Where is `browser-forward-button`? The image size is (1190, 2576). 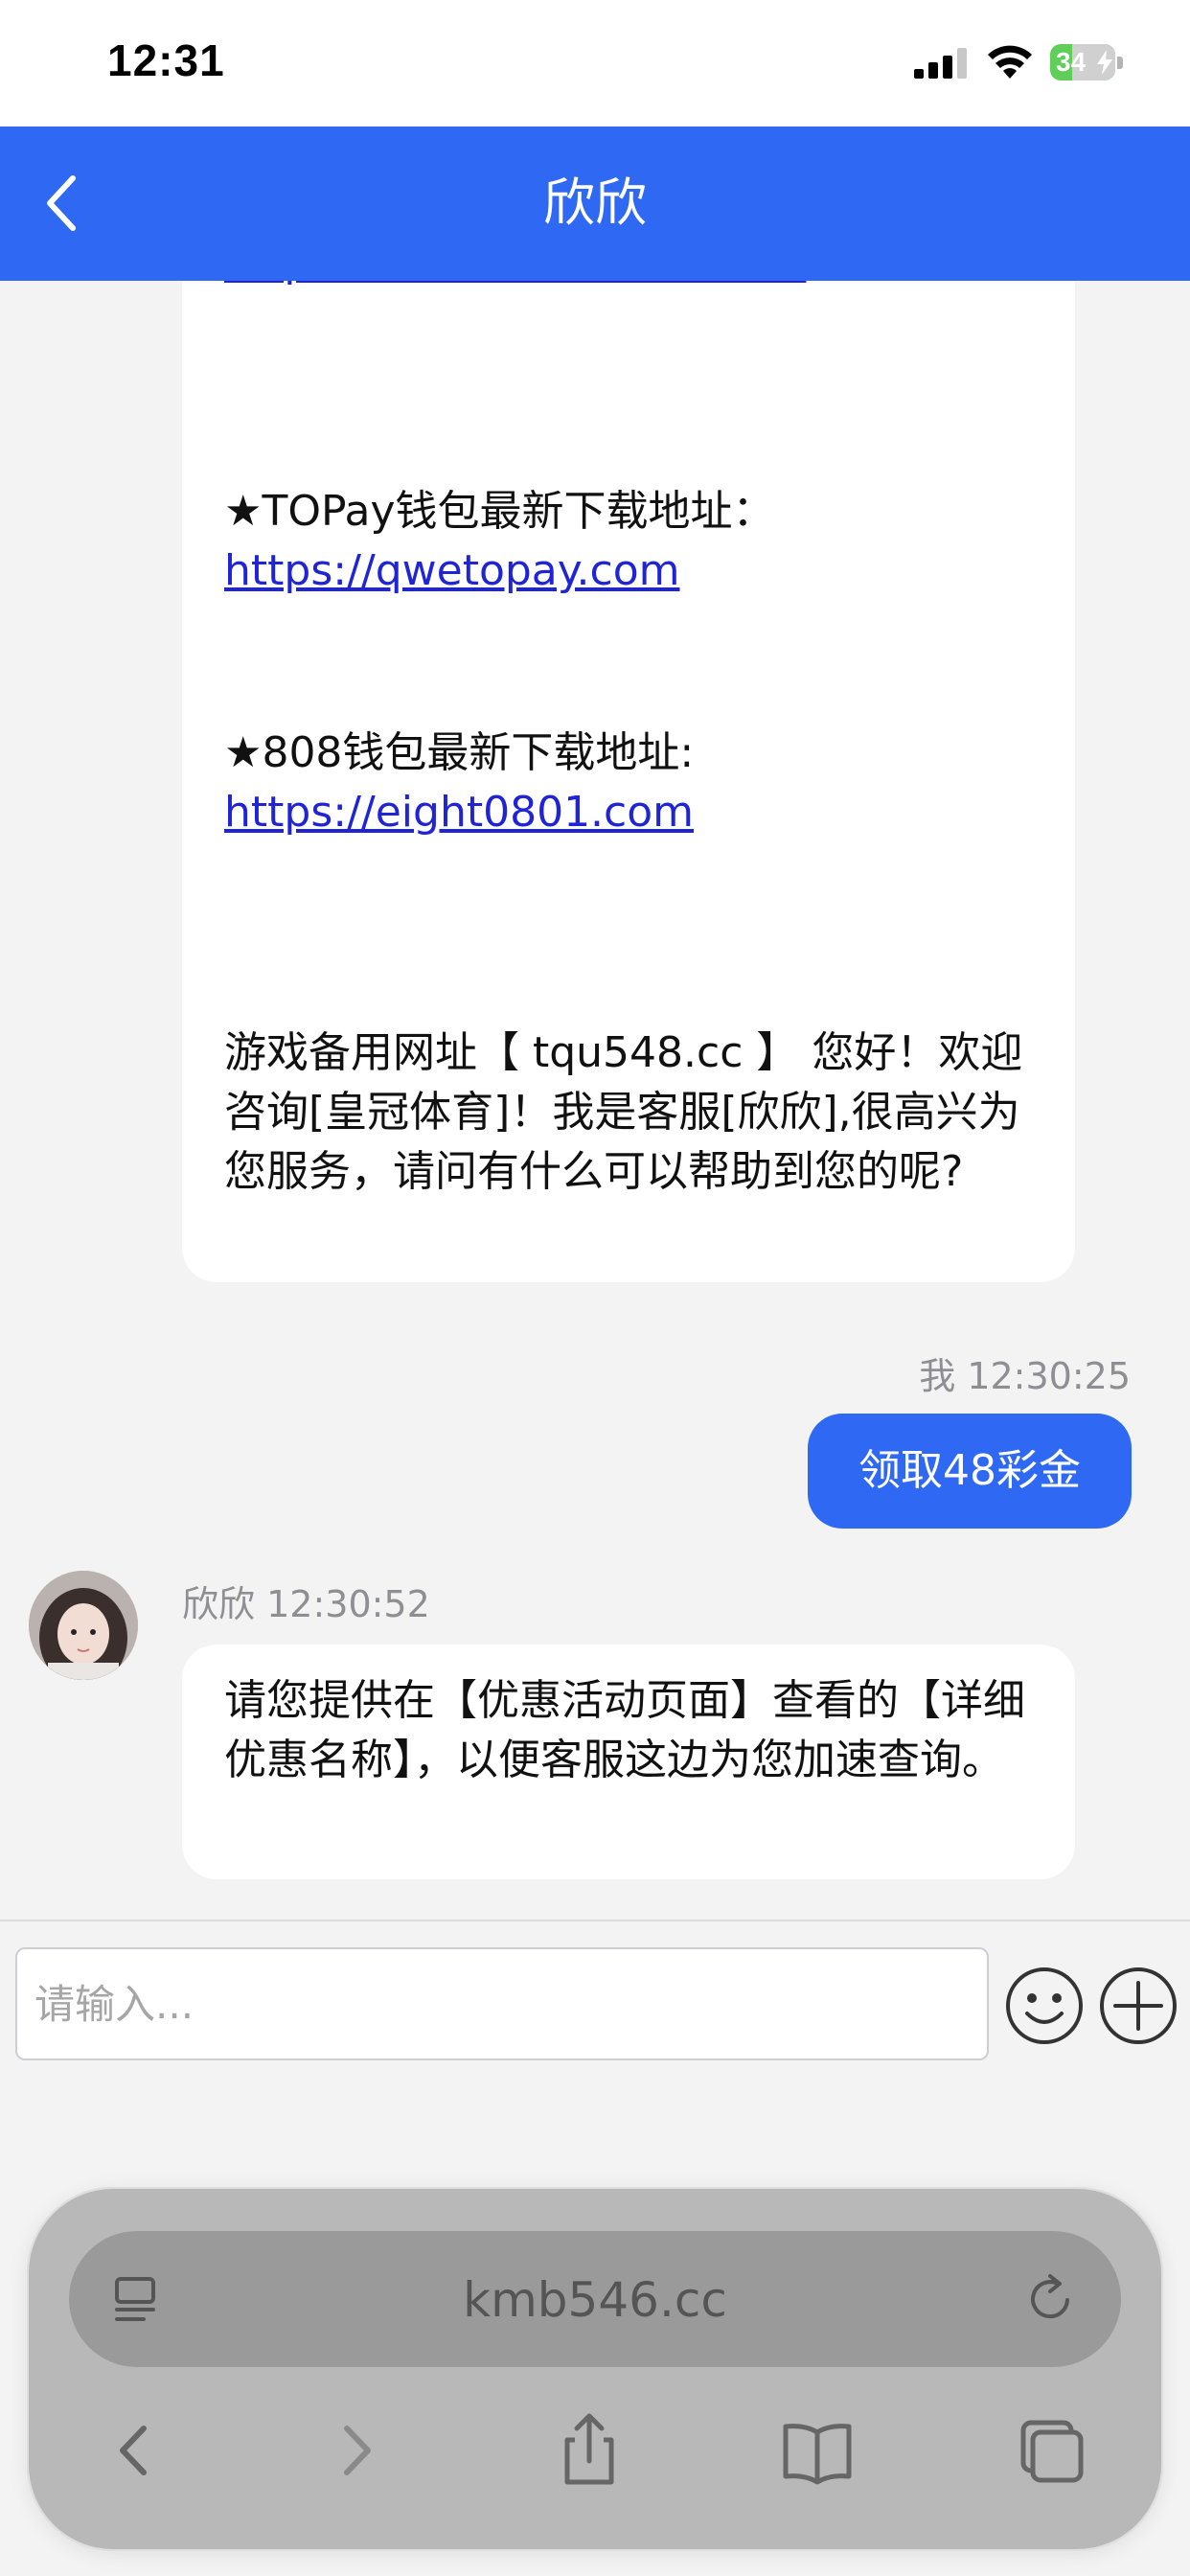
browser-forward-button is located at coordinates (358, 2450).